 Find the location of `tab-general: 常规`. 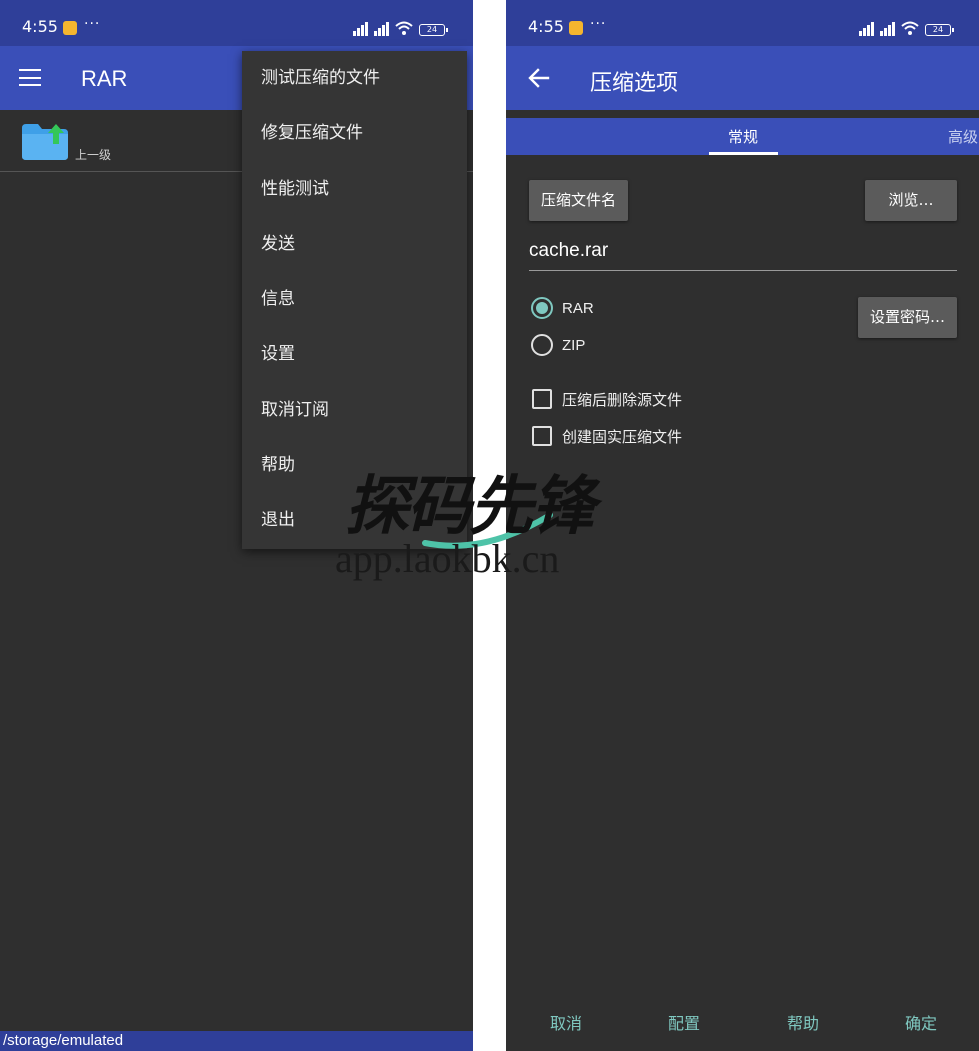

tab-general: 常规 is located at coordinates (743, 136).